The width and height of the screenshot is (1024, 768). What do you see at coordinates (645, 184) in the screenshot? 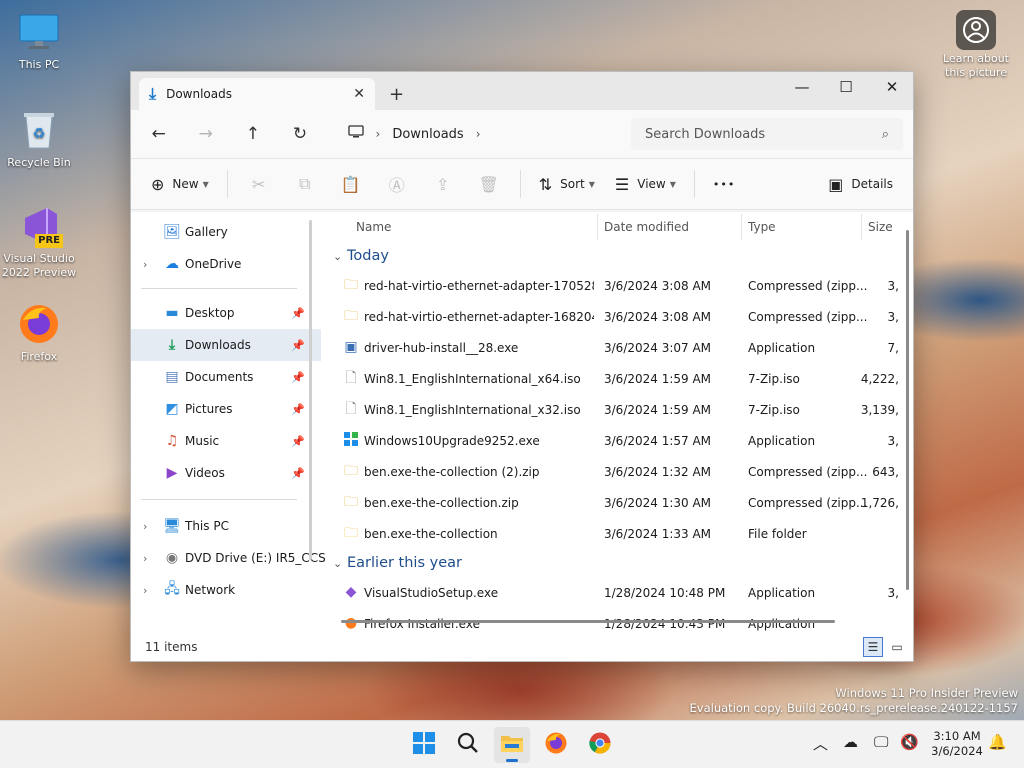
I see `view-button: ☰ View ▼` at bounding box center [645, 184].